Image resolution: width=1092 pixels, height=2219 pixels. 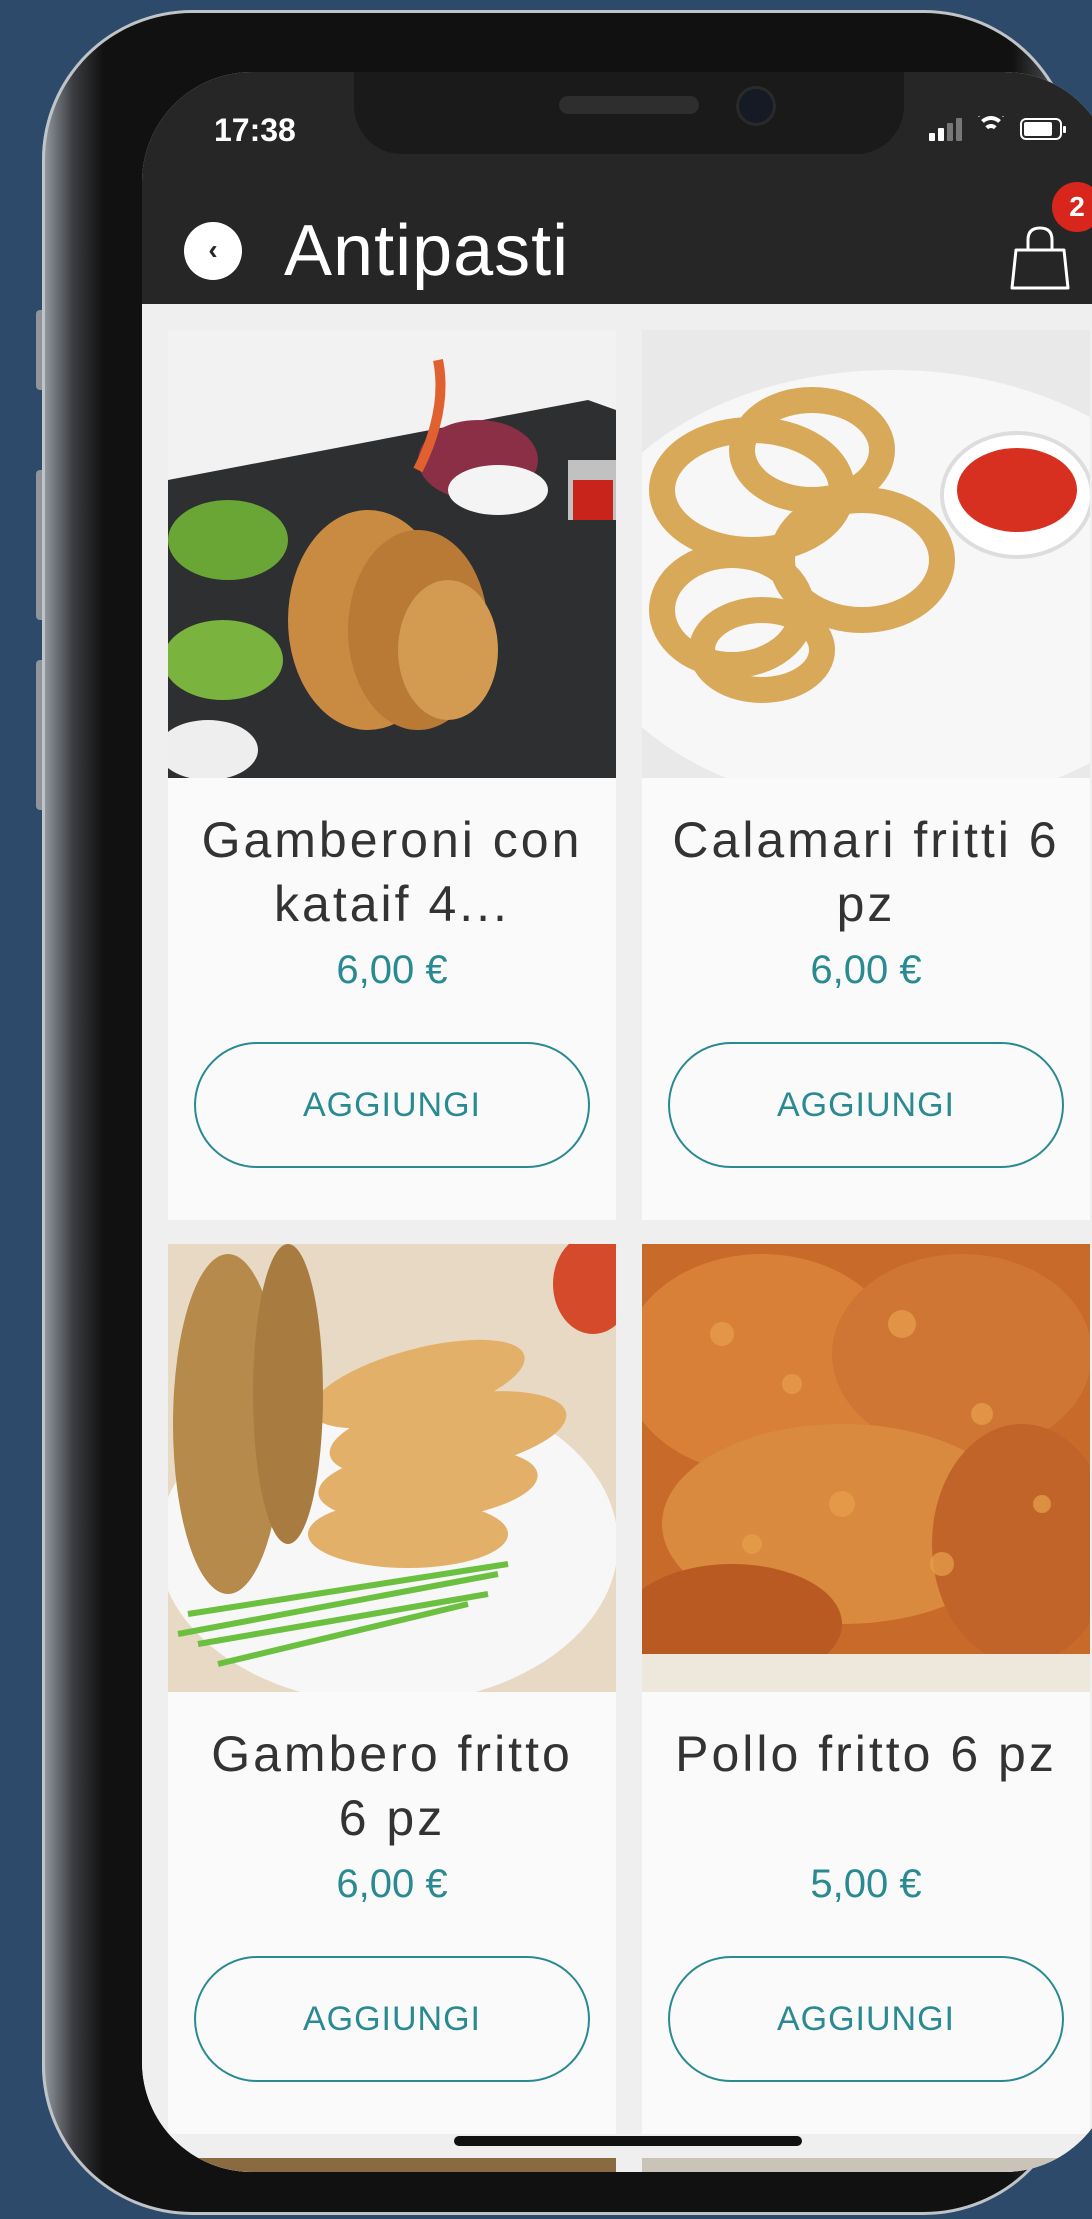 I want to click on wifi-icon, so click(x=991, y=129).